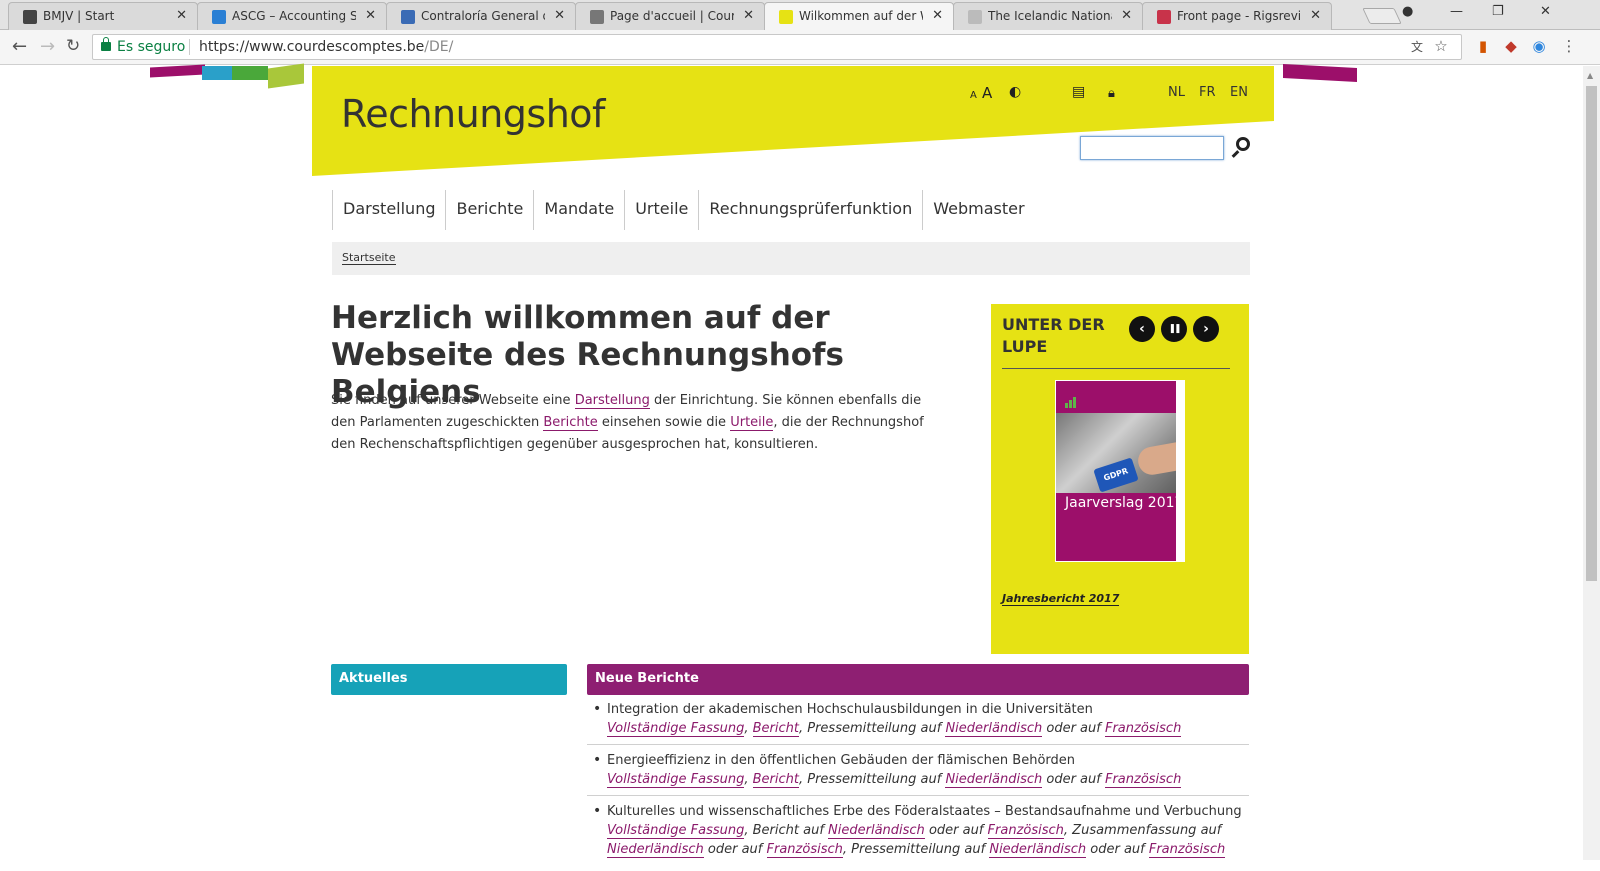 The height and width of the screenshot is (871, 1600). What do you see at coordinates (473, 114) in the screenshot?
I see `site-title: Rechnungshof` at bounding box center [473, 114].